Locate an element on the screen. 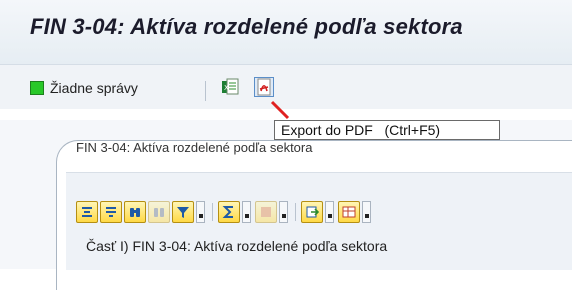 The image size is (572, 290). excel-export-icon: X is located at coordinates (230, 86).